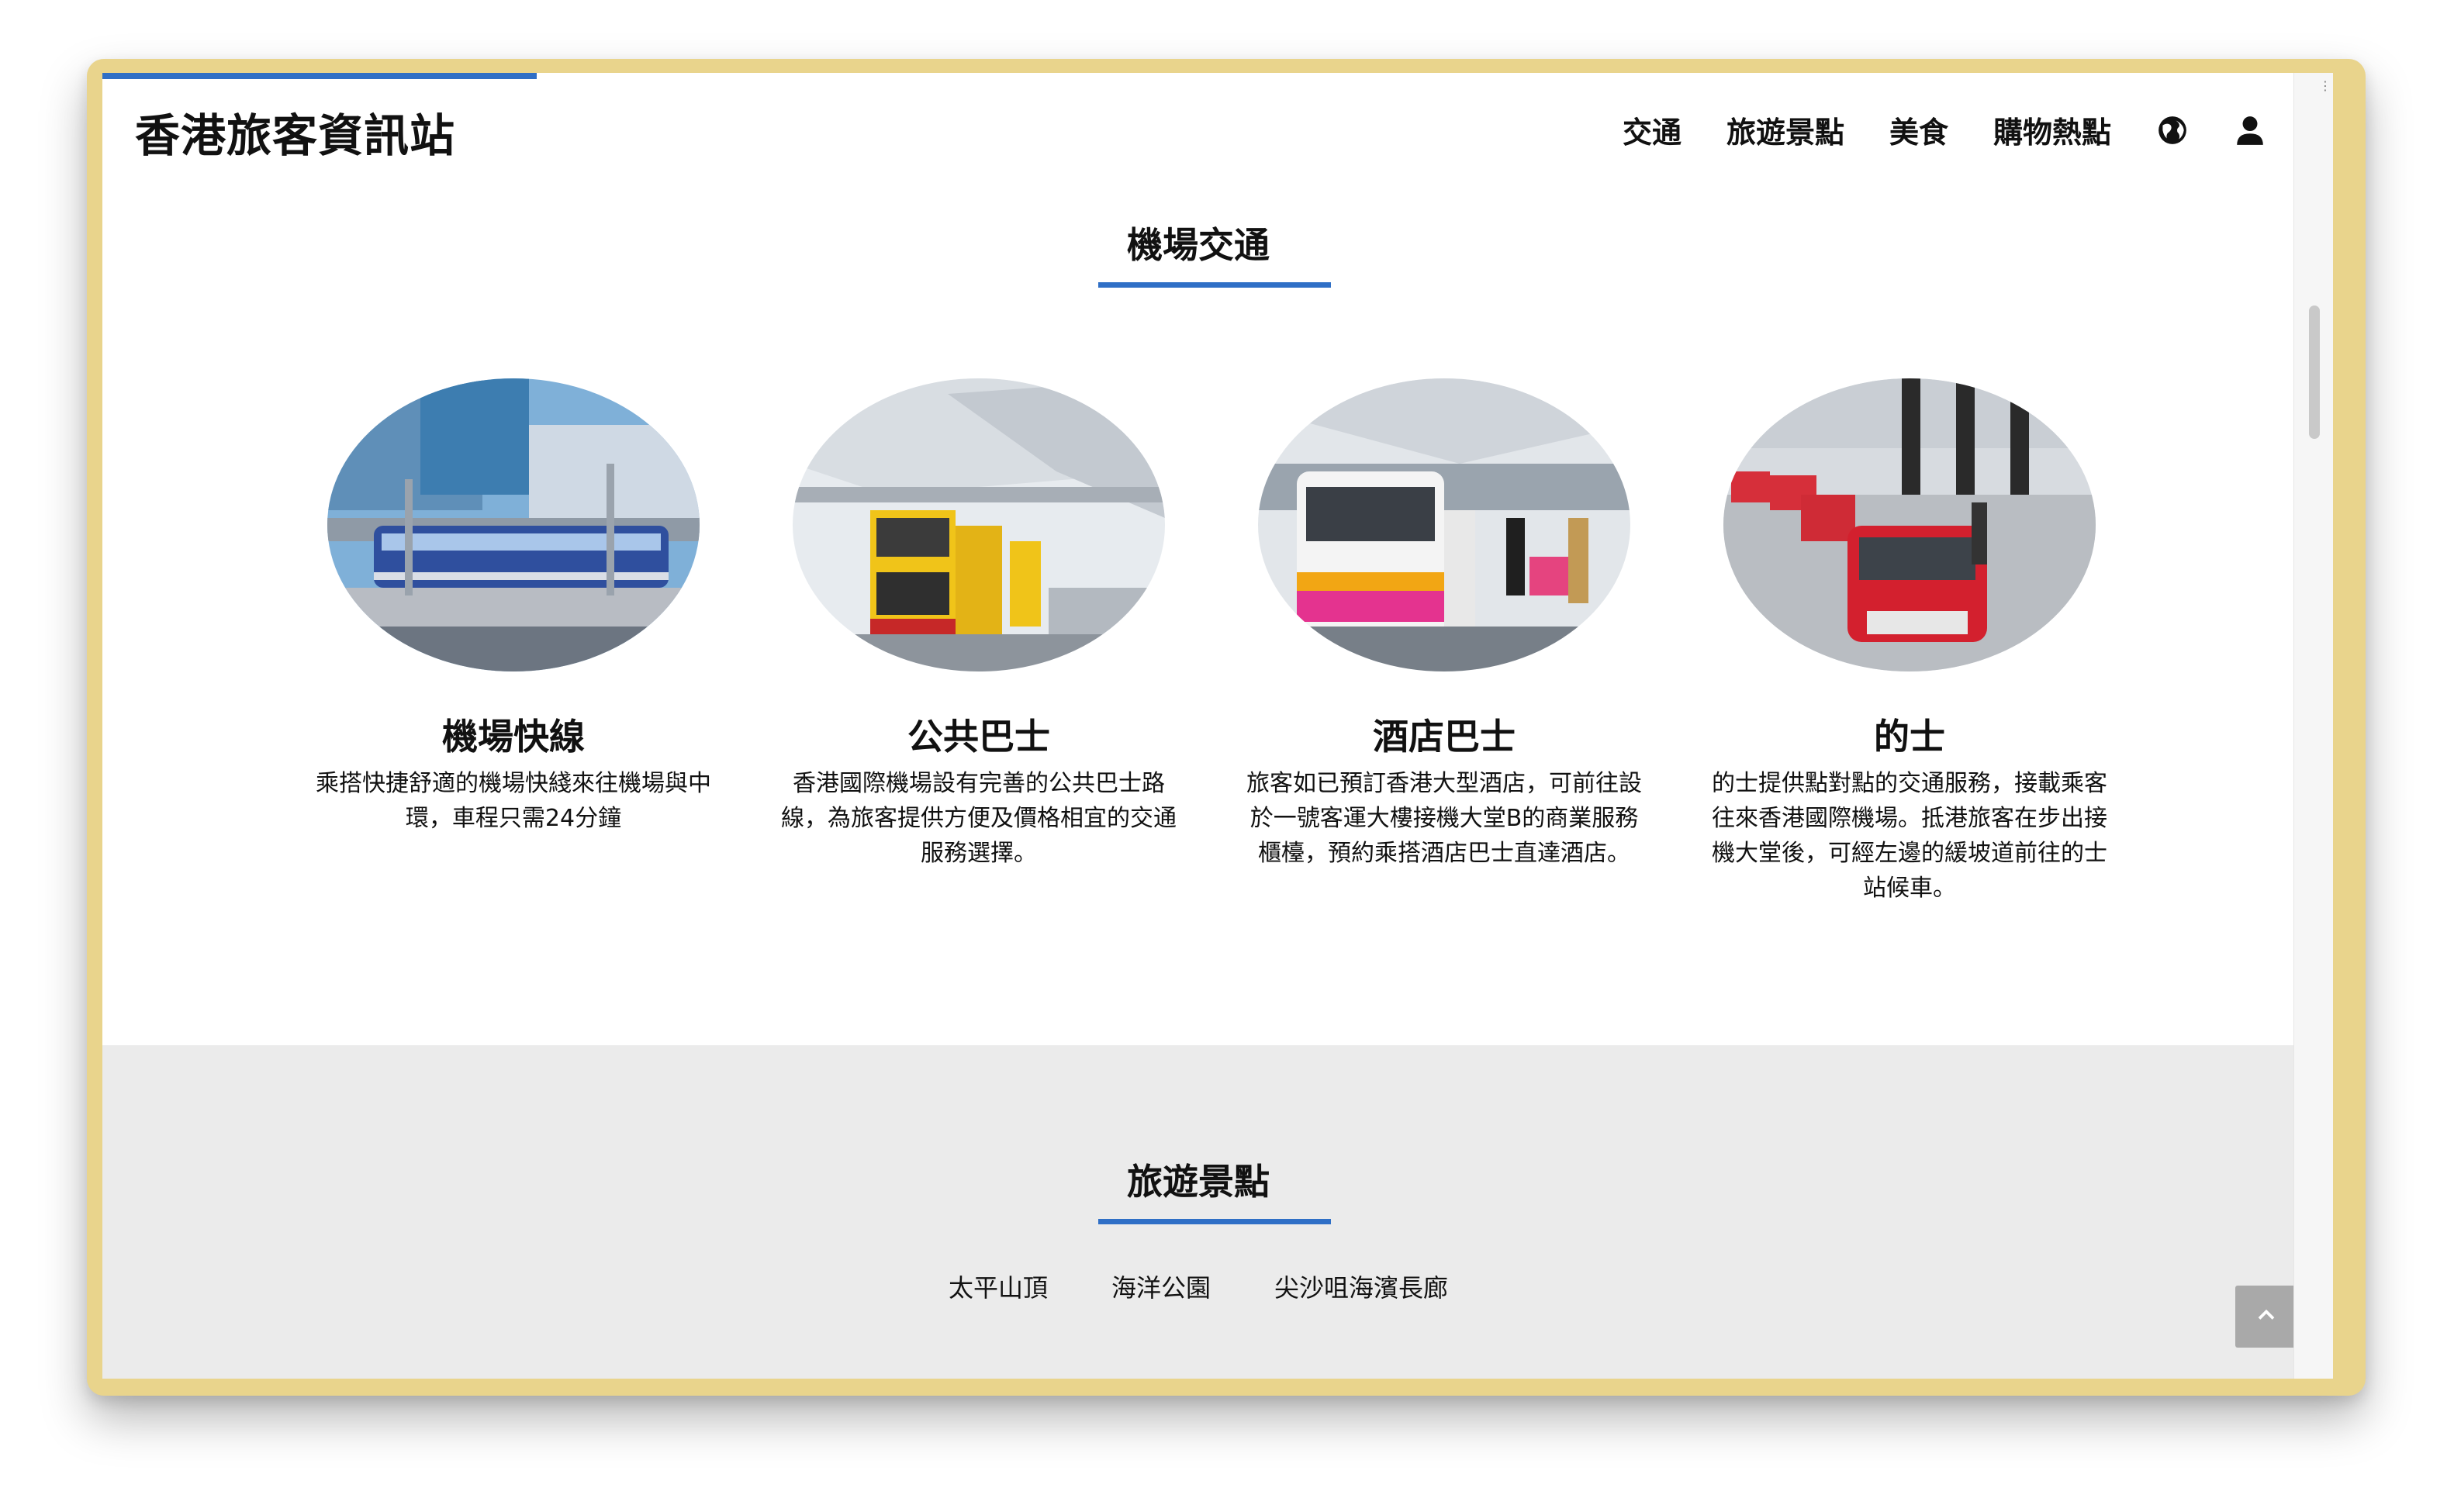 This screenshot has height=1512, width=2454. I want to click on nav-food: 美食, so click(1919, 130).